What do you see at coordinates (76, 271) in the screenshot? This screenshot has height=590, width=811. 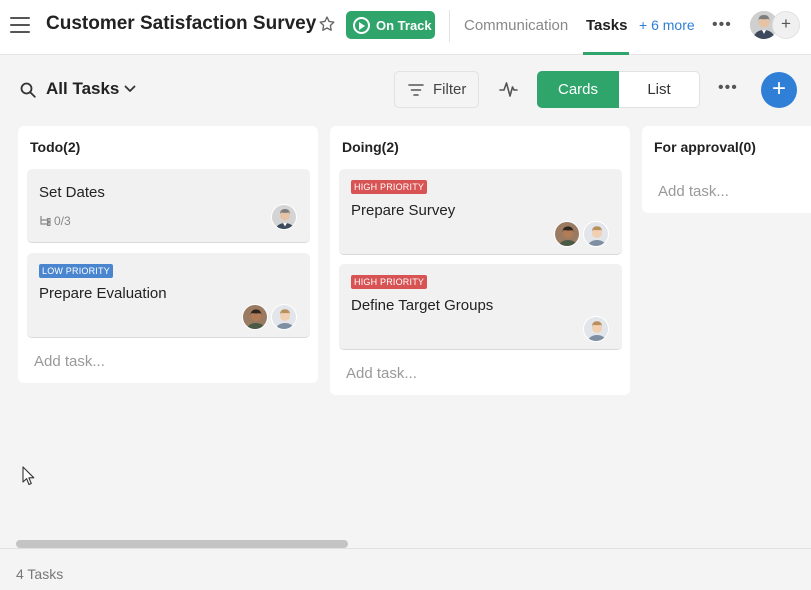 I see `priority-badge: LOW PRIORITY` at bounding box center [76, 271].